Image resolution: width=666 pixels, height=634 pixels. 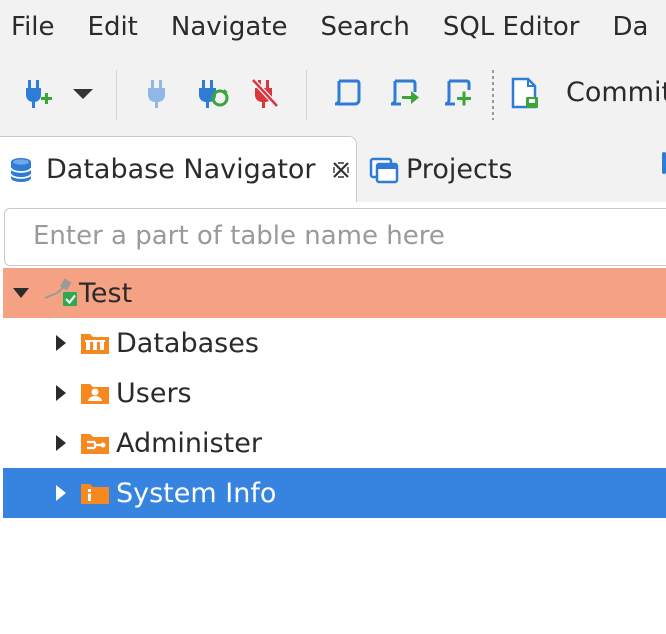 What do you see at coordinates (157, 93) in the screenshot?
I see `connect-icon` at bounding box center [157, 93].